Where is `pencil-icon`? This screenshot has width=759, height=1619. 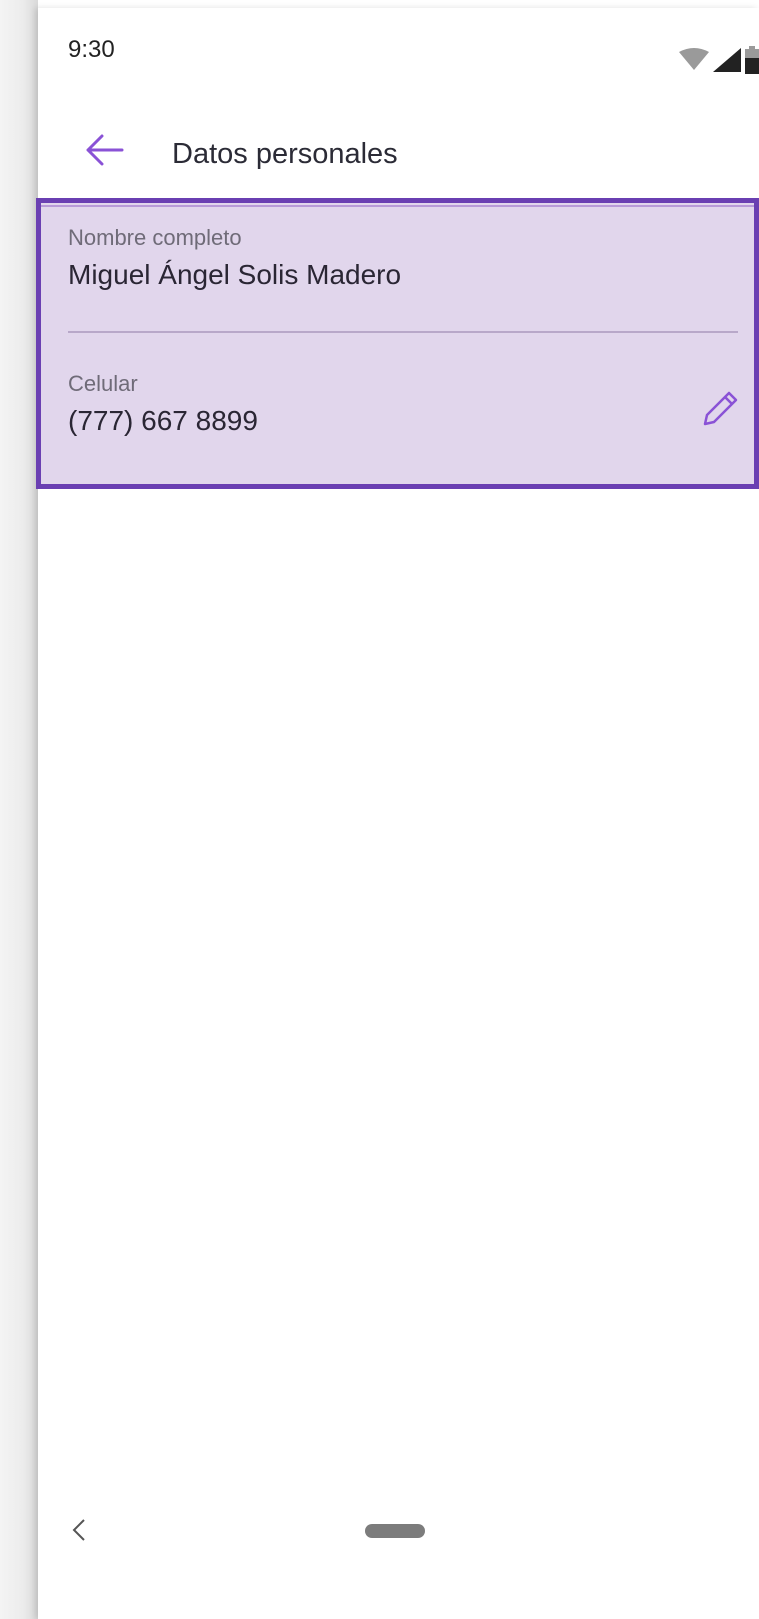
pencil-icon is located at coordinates (721, 410).